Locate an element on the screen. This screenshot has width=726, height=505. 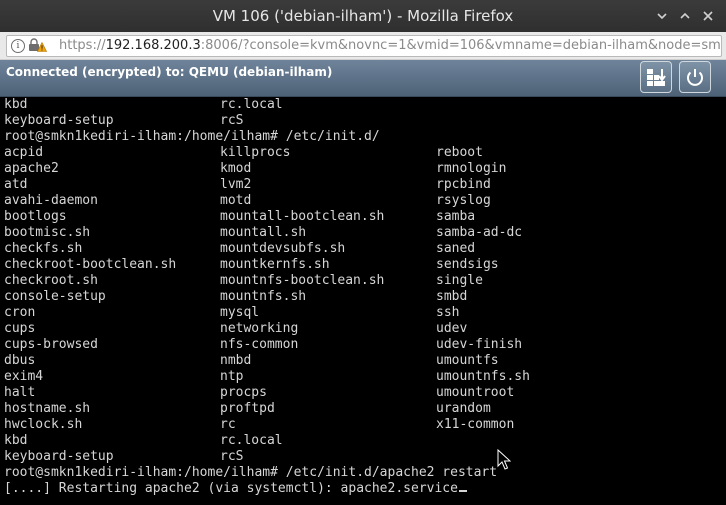
terminal-cell: umountroot is located at coordinates (475, 392).